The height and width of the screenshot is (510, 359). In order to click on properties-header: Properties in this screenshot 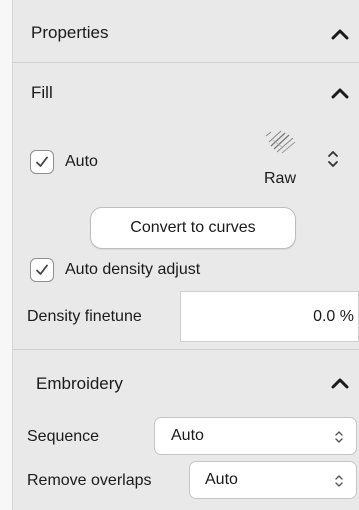, I will do `click(186, 31)`.